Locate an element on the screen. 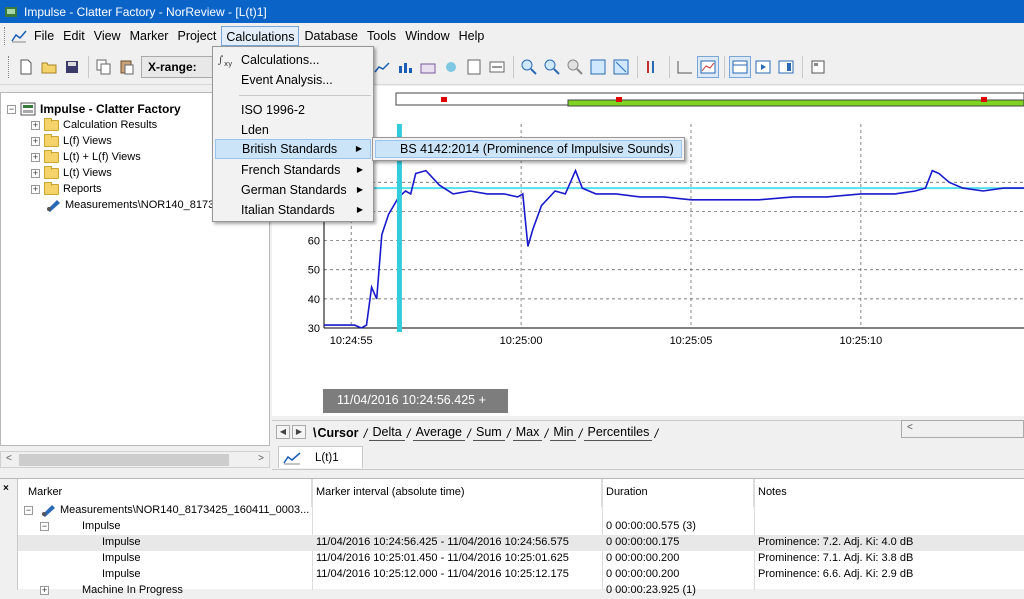 The width and height of the screenshot is (1024, 599). scroll-thumb is located at coordinates (124, 460).